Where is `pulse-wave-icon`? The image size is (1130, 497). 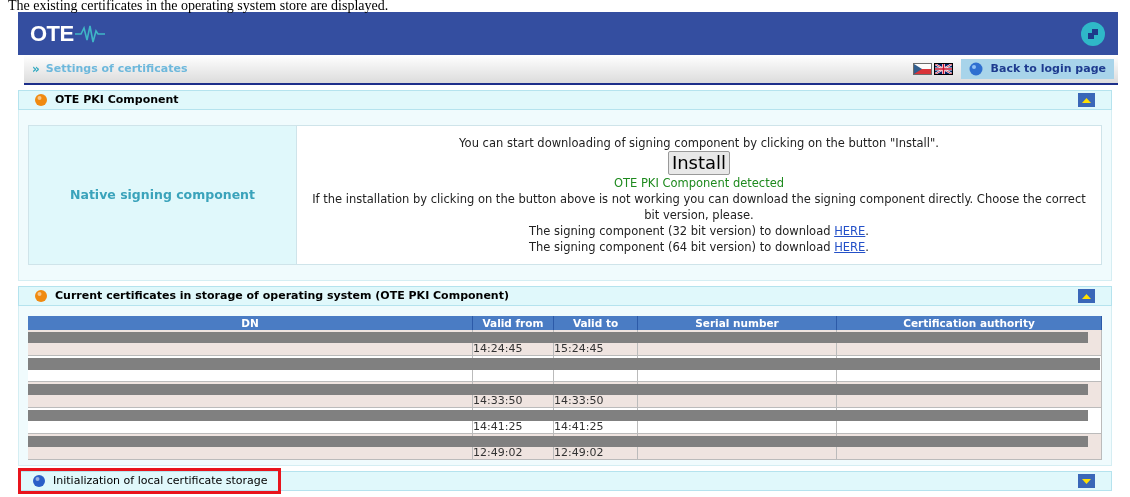 pulse-wave-icon is located at coordinates (89, 33).